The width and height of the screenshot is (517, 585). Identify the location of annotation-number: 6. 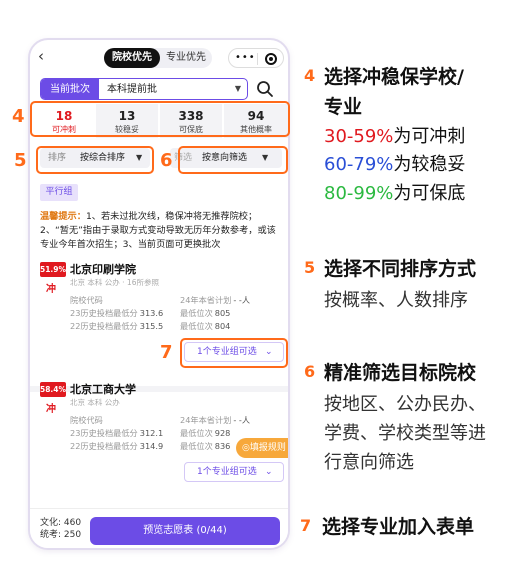
(310, 371).